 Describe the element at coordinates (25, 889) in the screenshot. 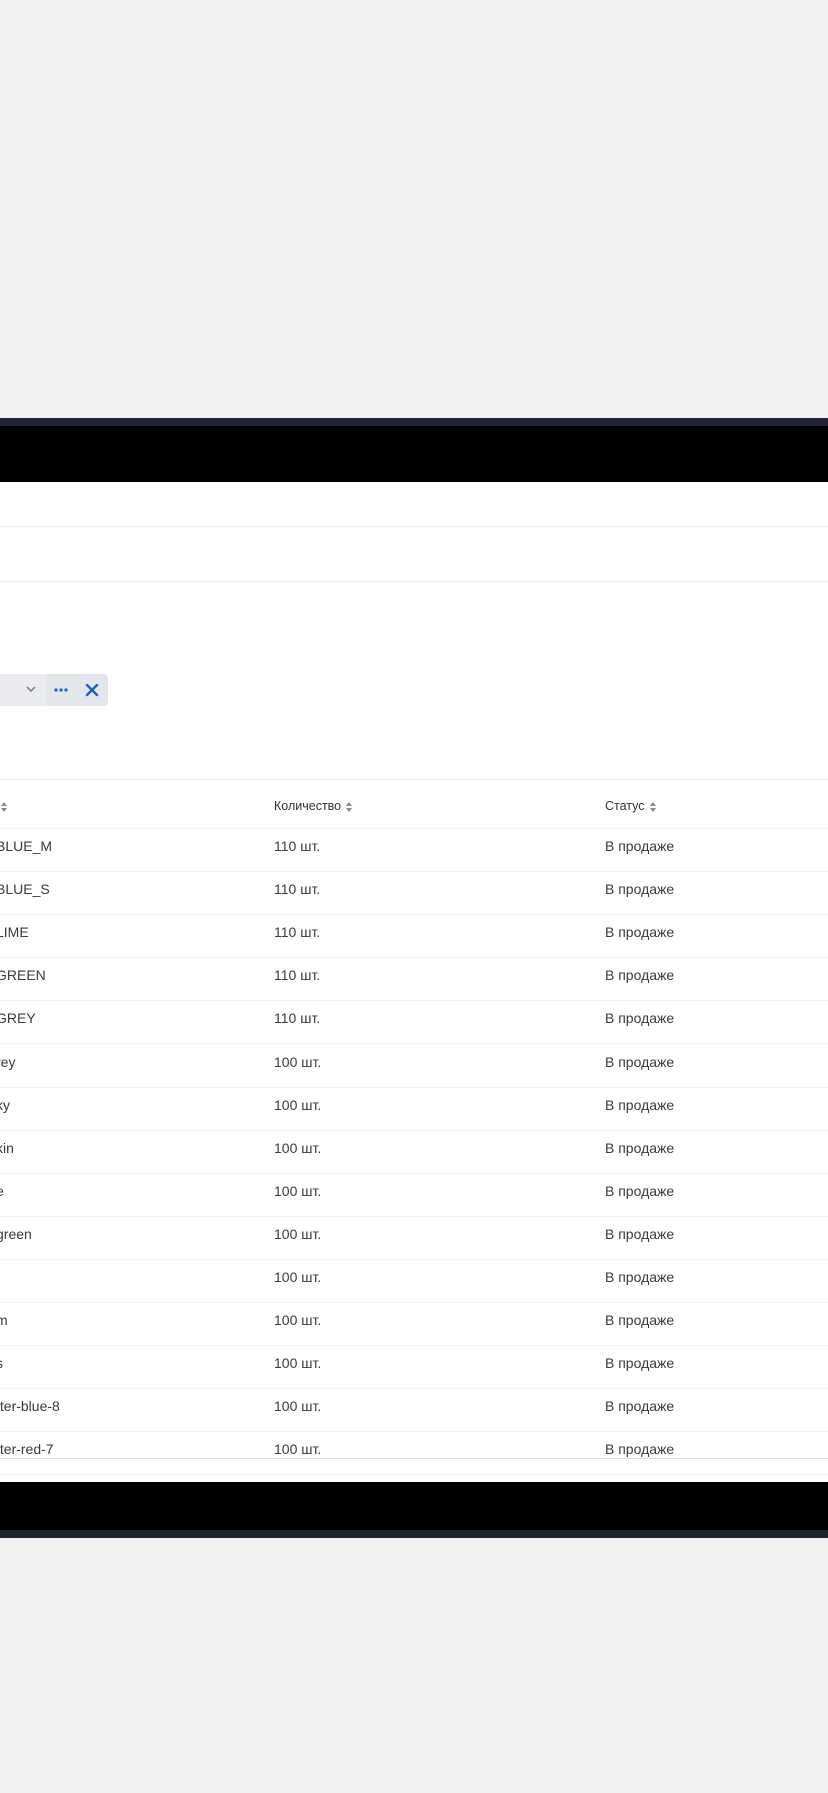

I see `cell-name: BLUE_S` at that location.